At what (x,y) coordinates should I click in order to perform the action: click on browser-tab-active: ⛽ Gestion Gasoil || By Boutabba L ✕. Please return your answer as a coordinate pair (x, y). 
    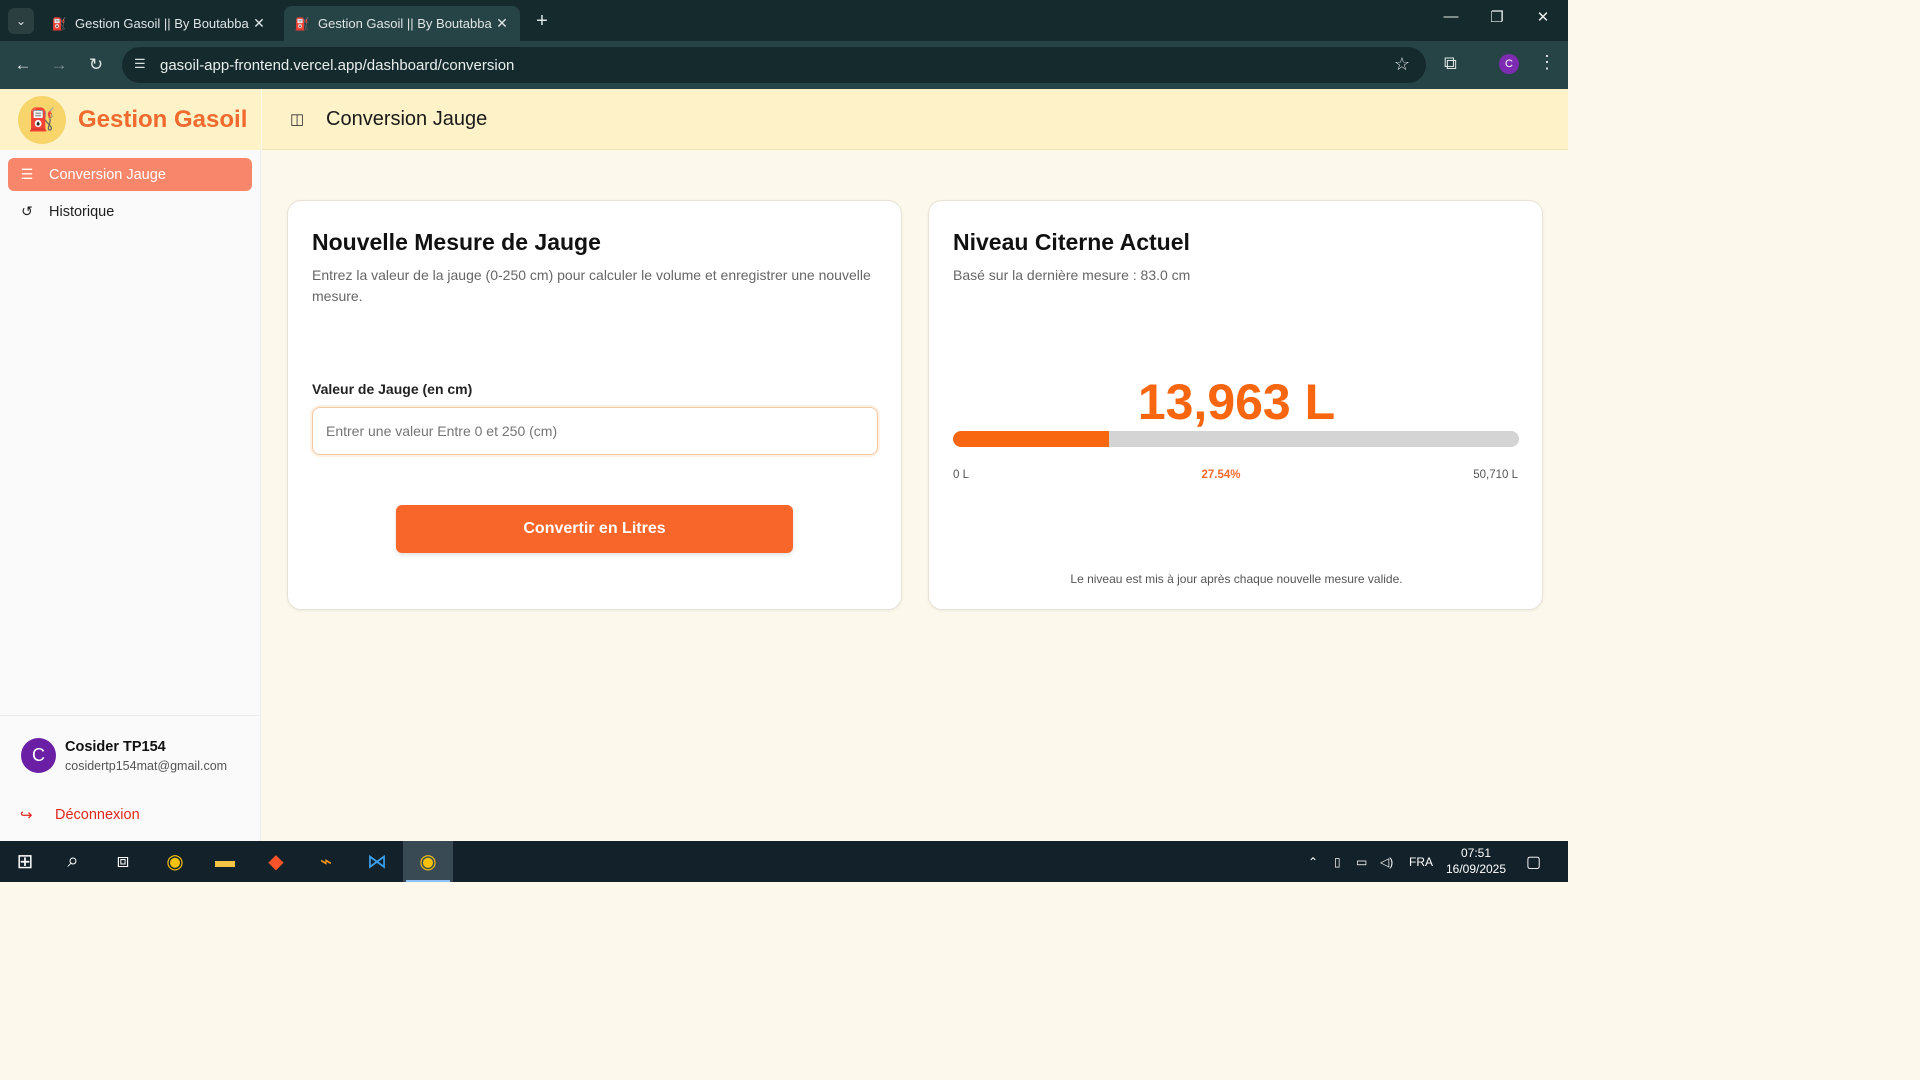
    Looking at the image, I should click on (402, 23).